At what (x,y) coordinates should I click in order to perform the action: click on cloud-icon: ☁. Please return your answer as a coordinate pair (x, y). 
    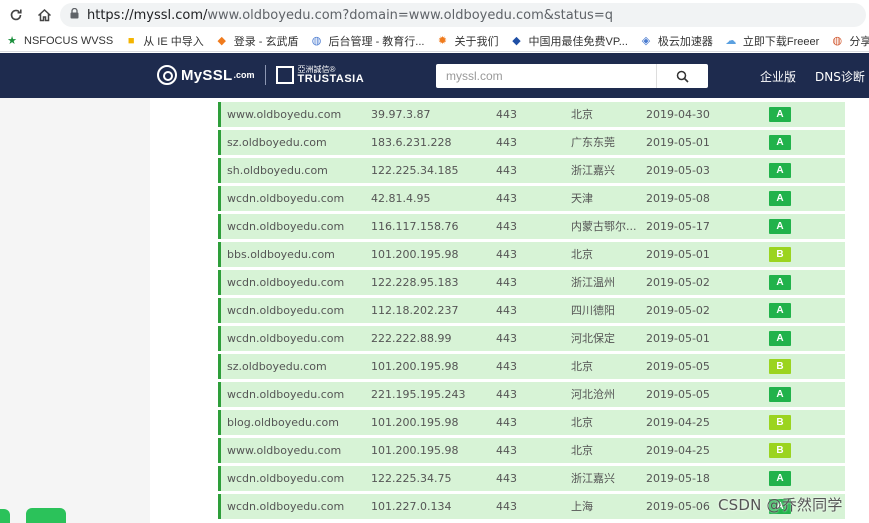
    Looking at the image, I should click on (731, 40).